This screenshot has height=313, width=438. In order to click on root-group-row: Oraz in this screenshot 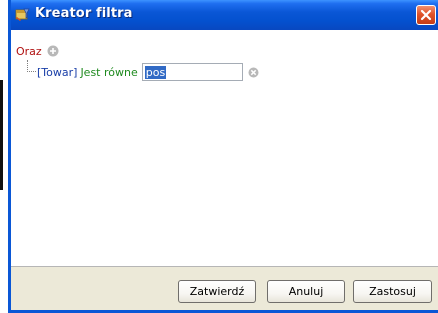, I will do `click(37, 51)`.